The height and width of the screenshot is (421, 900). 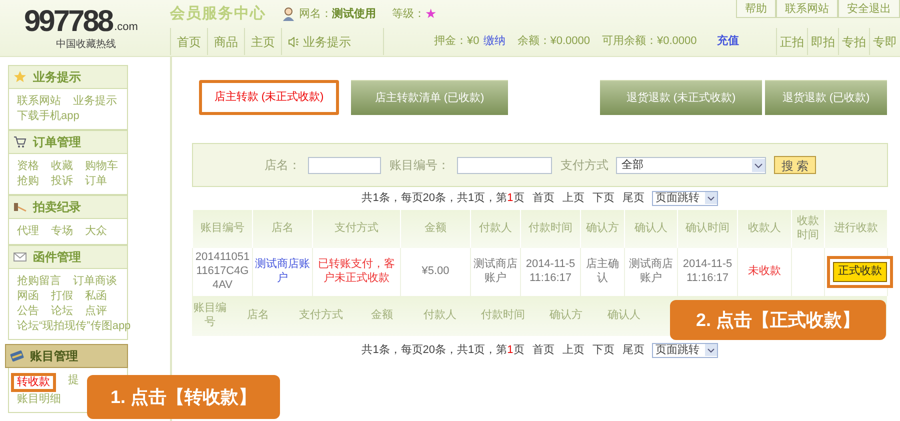 What do you see at coordinates (20, 142) in the screenshot?
I see `cart-icon` at bounding box center [20, 142].